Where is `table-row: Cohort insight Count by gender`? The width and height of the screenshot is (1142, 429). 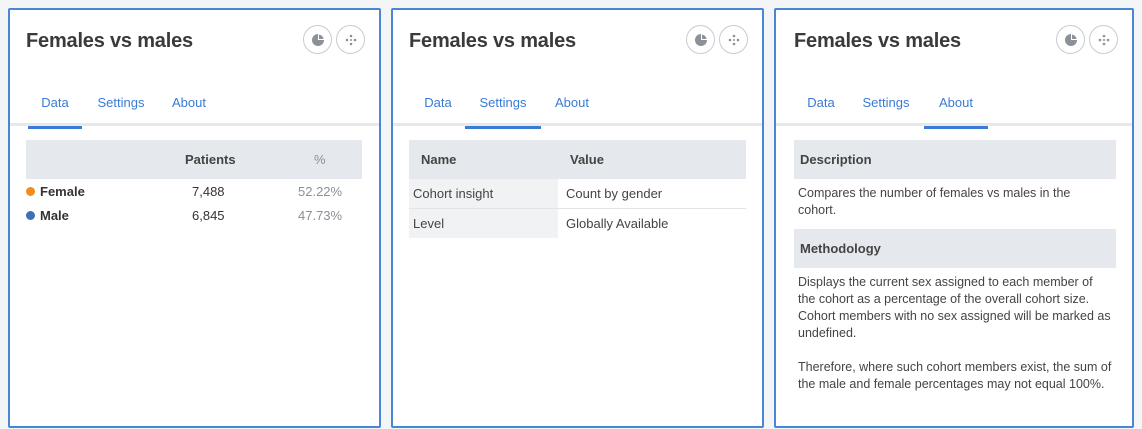 table-row: Cohort insight Count by gender is located at coordinates (577, 194).